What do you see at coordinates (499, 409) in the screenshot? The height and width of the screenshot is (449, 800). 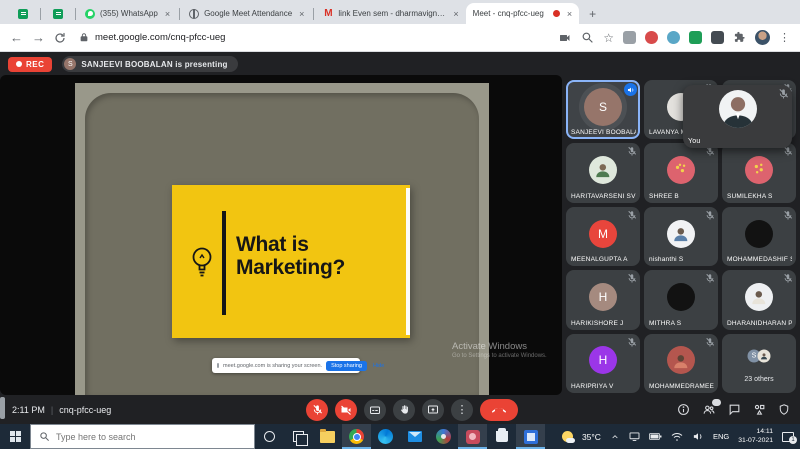 I see `end-call-button` at bounding box center [499, 409].